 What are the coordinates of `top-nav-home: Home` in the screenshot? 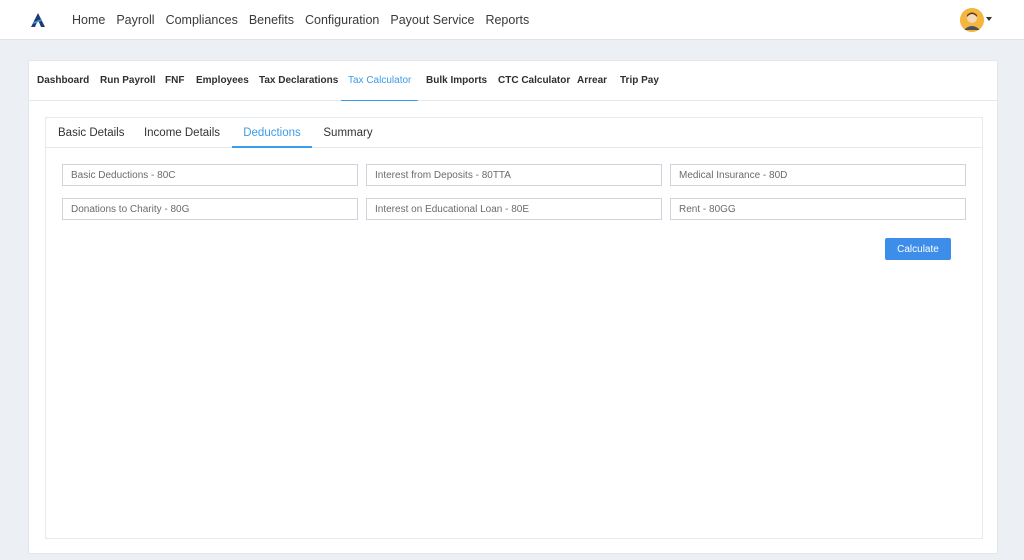 It's located at (88, 20).